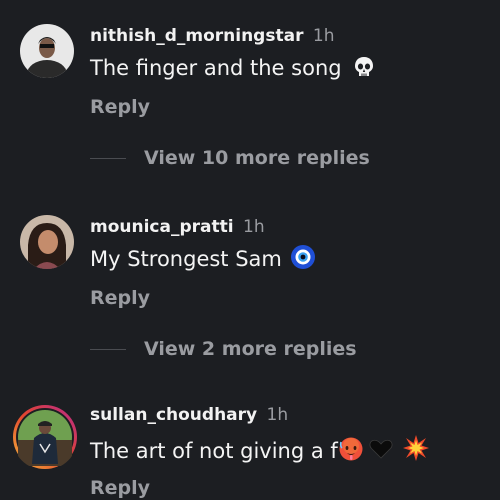 This screenshot has width=500, height=500. I want to click on comment-username: nithish_d_morningstar, so click(196, 36).